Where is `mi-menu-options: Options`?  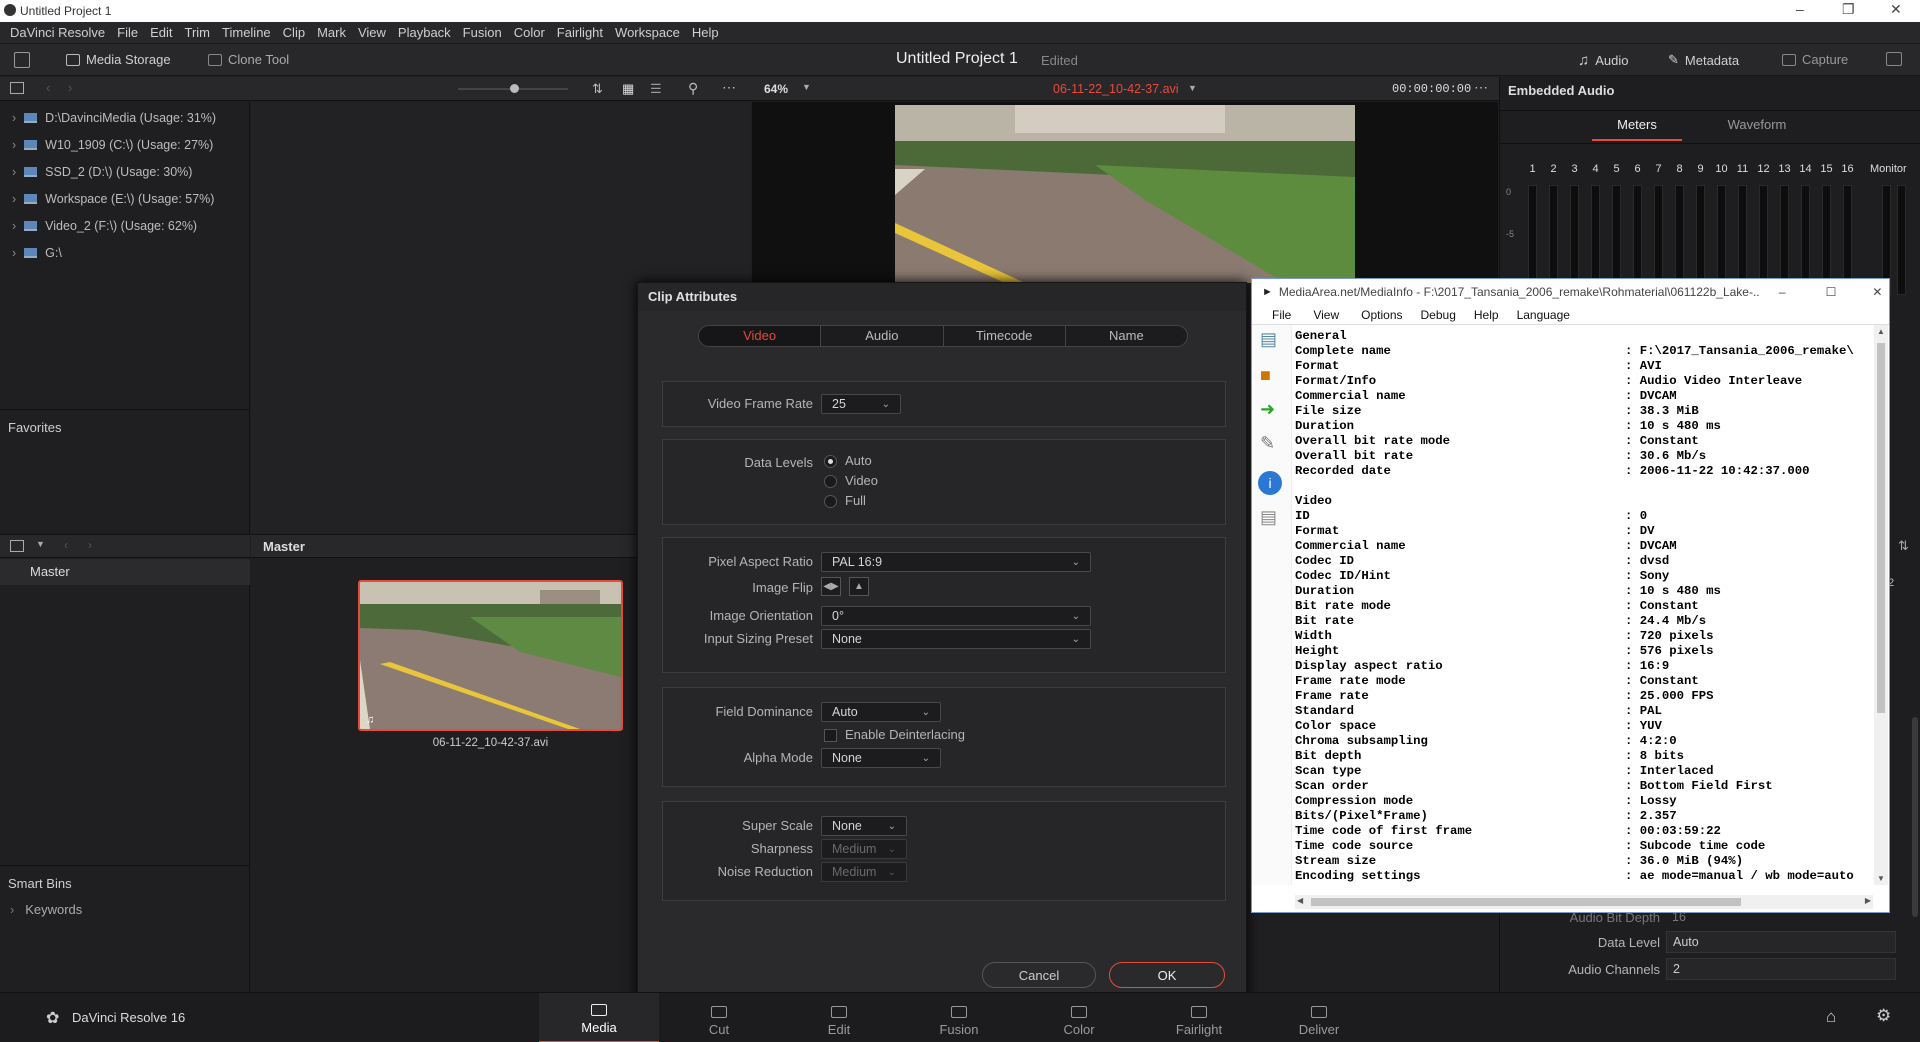
mi-menu-options: Options is located at coordinates (1381, 315).